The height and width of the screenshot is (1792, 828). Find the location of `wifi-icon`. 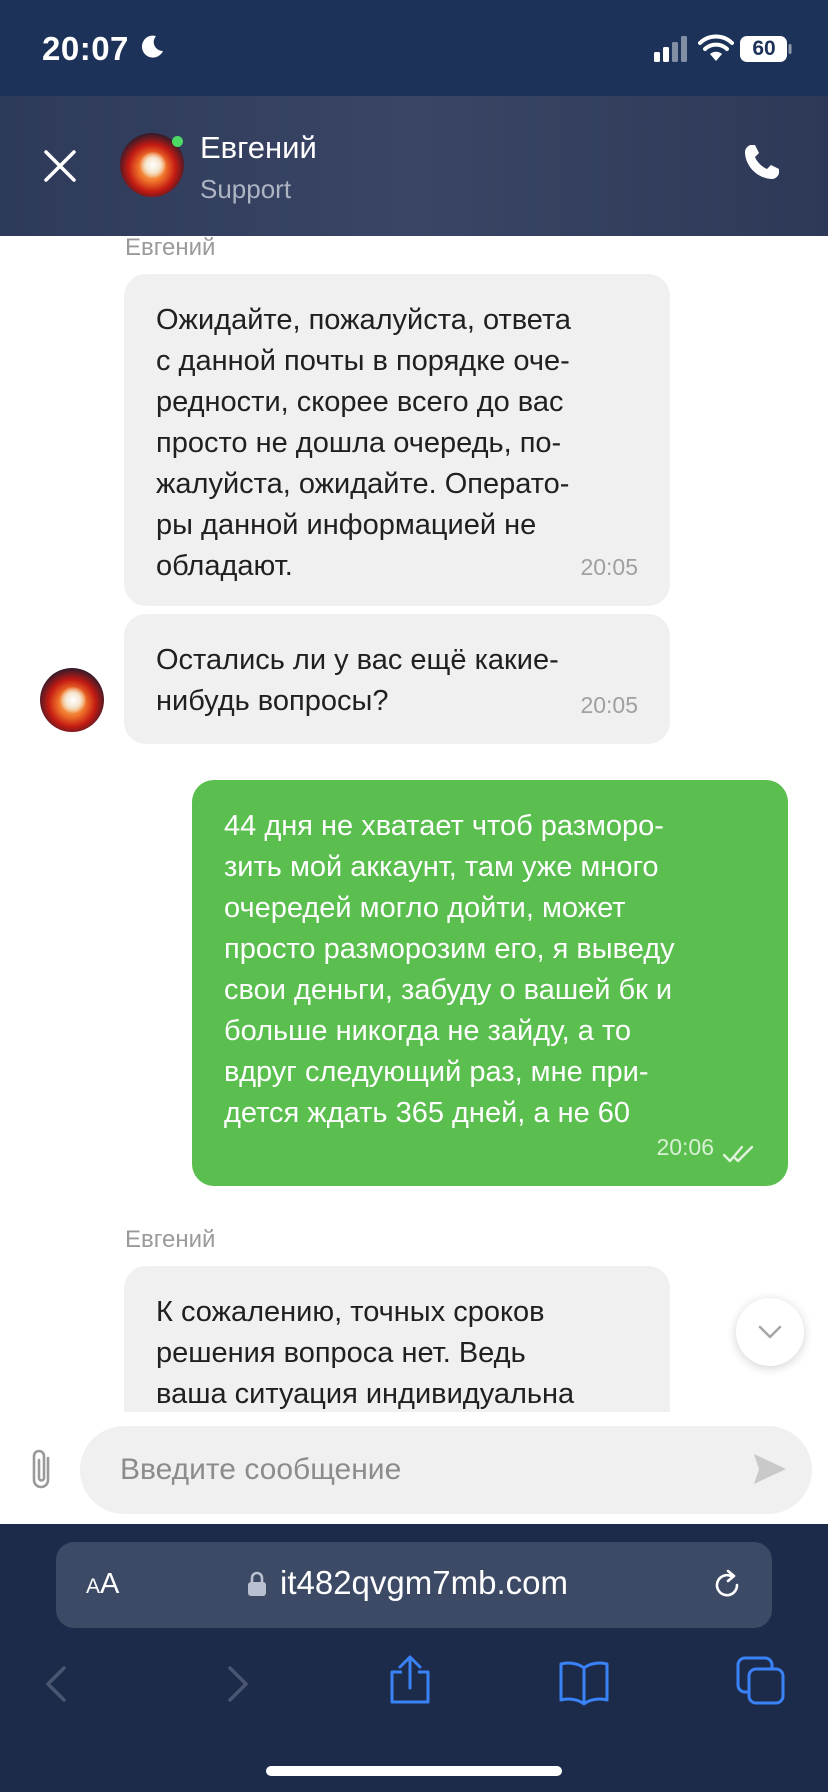

wifi-icon is located at coordinates (716, 47).